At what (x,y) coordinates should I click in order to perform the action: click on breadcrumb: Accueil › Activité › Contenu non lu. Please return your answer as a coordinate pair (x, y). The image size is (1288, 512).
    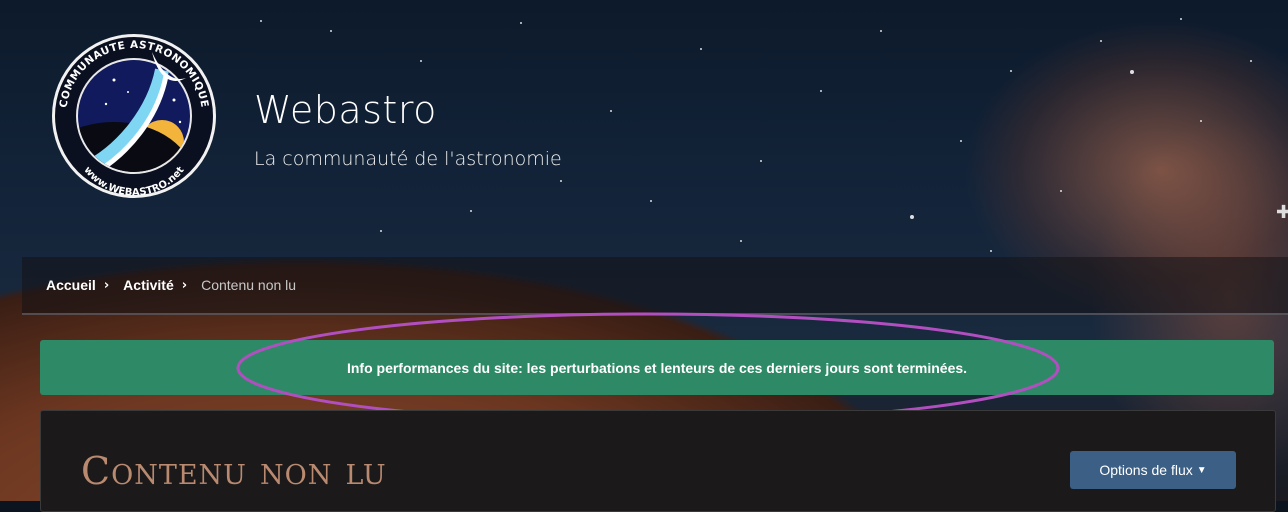
    Looking at the image, I should click on (655, 286).